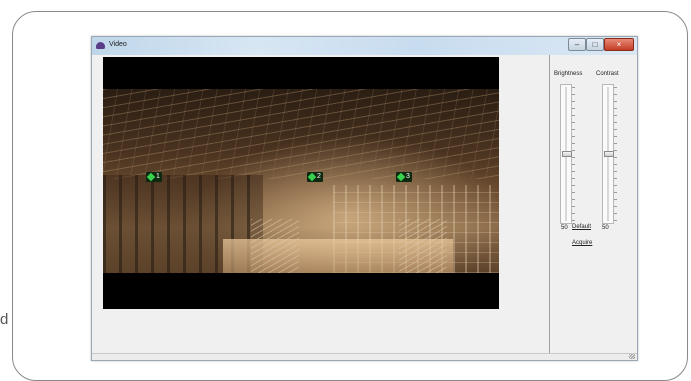 The width and height of the screenshot is (691, 381). Describe the element at coordinates (364, 356) in the screenshot. I see `status-bar` at that location.